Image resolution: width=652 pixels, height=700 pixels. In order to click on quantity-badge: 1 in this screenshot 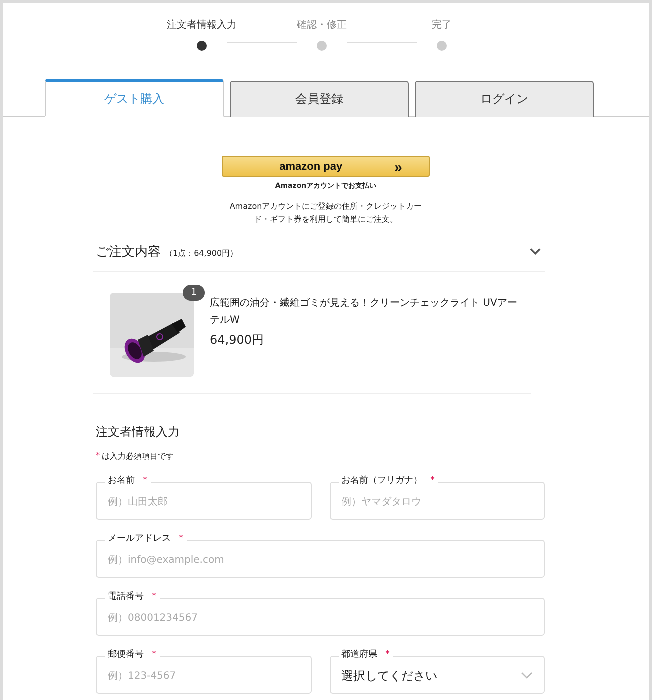, I will do `click(194, 293)`.